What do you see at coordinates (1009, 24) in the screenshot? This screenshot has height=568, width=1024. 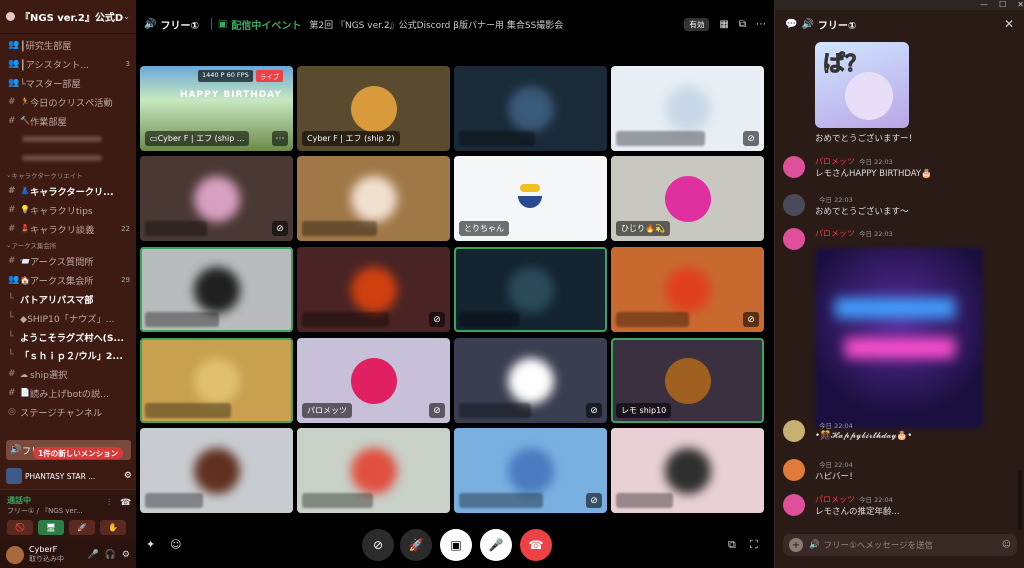 I see `close-icon: ✕` at bounding box center [1009, 24].